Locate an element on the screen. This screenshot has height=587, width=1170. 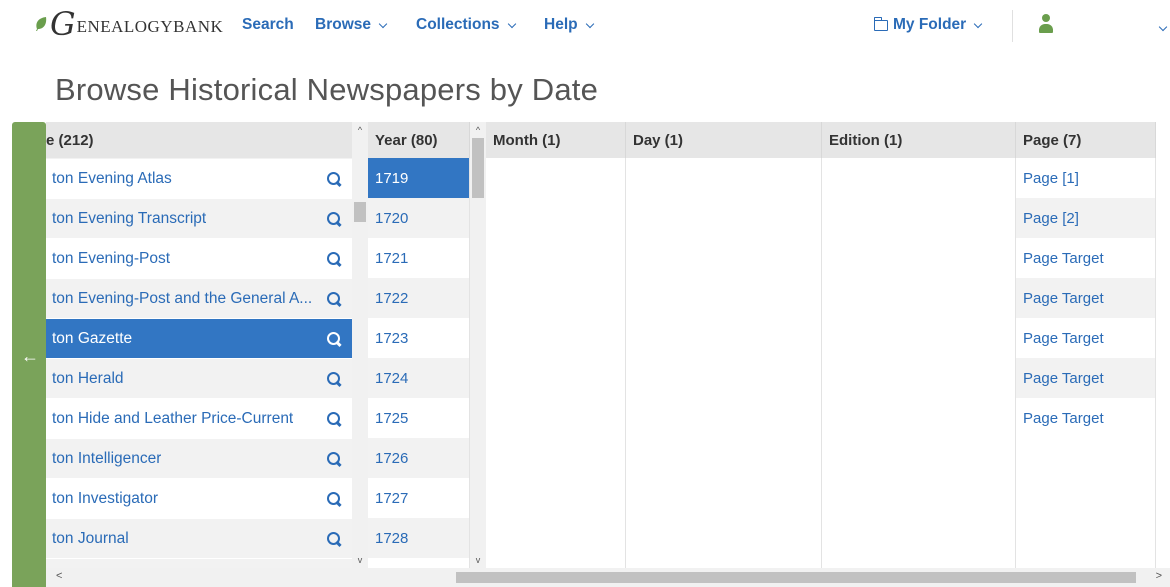
scroll-right-icon: > is located at coordinates (1159, 576).